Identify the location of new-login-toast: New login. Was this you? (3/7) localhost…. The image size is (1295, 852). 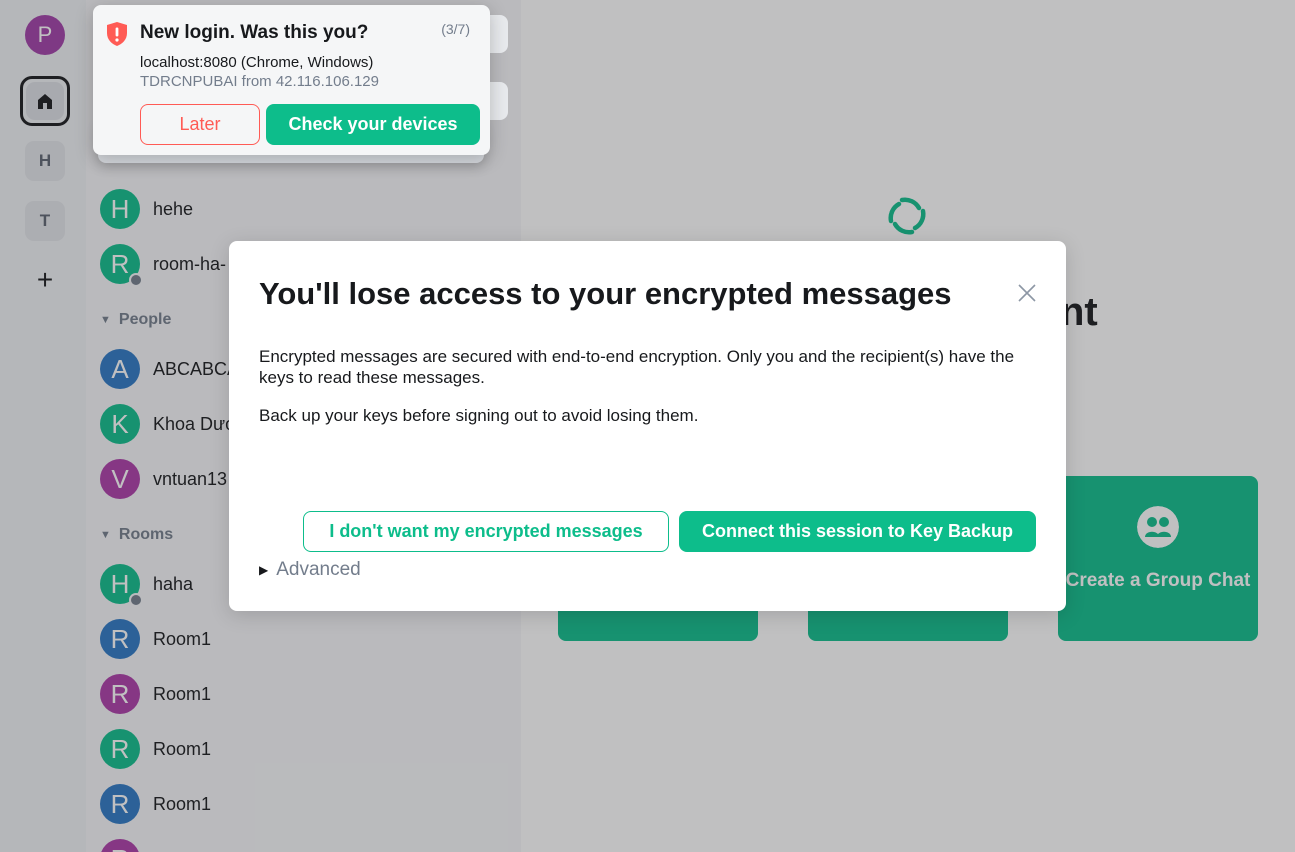
(291, 80).